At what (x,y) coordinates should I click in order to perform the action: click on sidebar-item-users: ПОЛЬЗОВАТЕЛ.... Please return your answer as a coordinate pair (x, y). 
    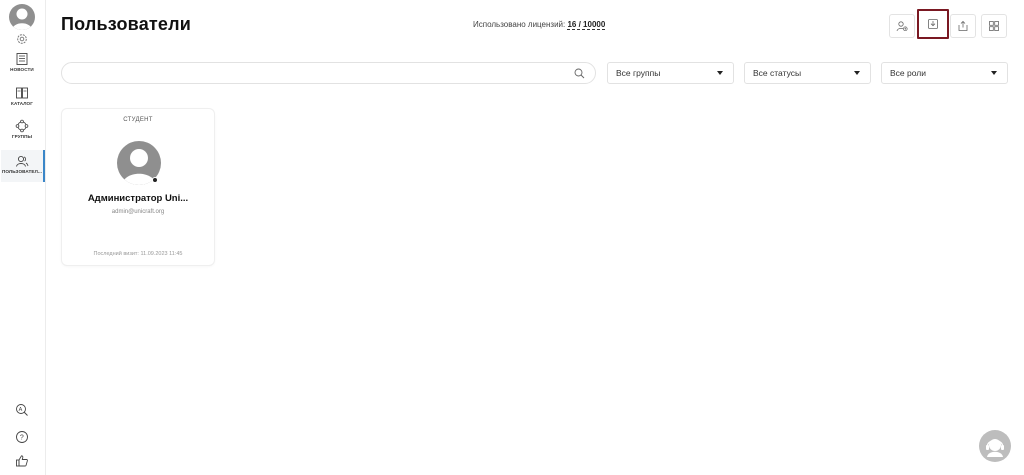
    Looking at the image, I should click on (23, 166).